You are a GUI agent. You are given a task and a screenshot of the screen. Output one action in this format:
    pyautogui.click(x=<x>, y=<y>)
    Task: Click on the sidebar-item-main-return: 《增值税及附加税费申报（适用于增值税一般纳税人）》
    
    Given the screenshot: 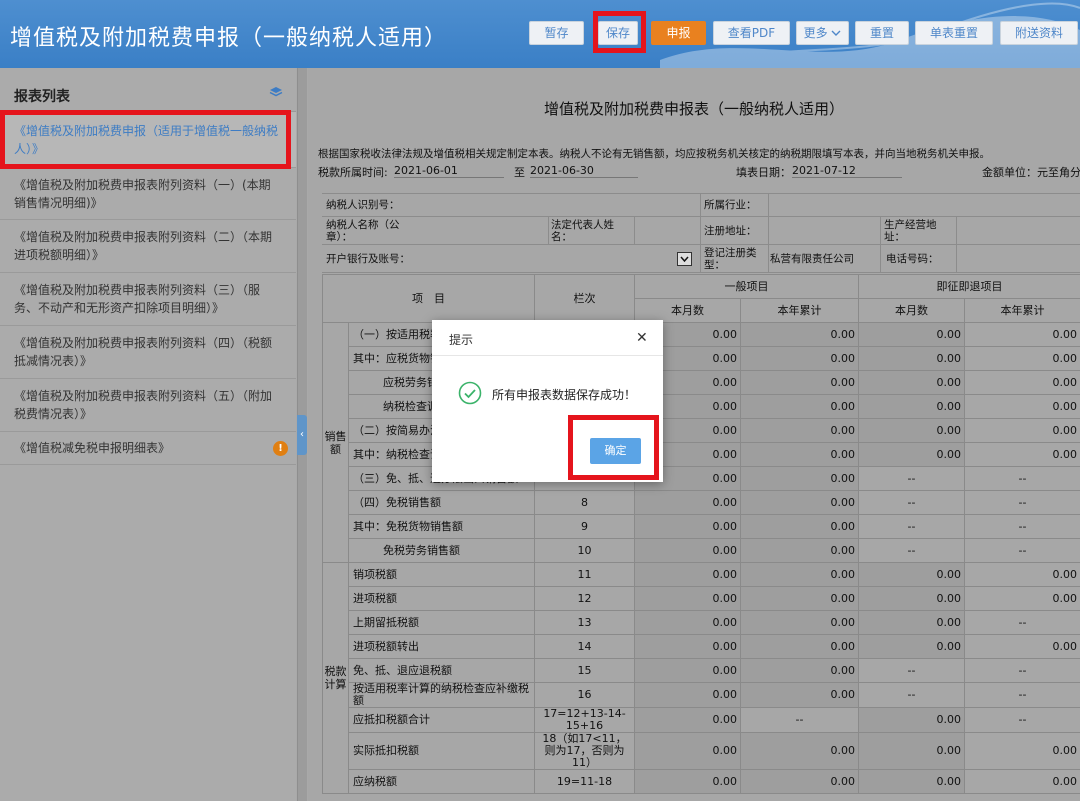 What is the action you would take?
    pyautogui.click(x=148, y=140)
    